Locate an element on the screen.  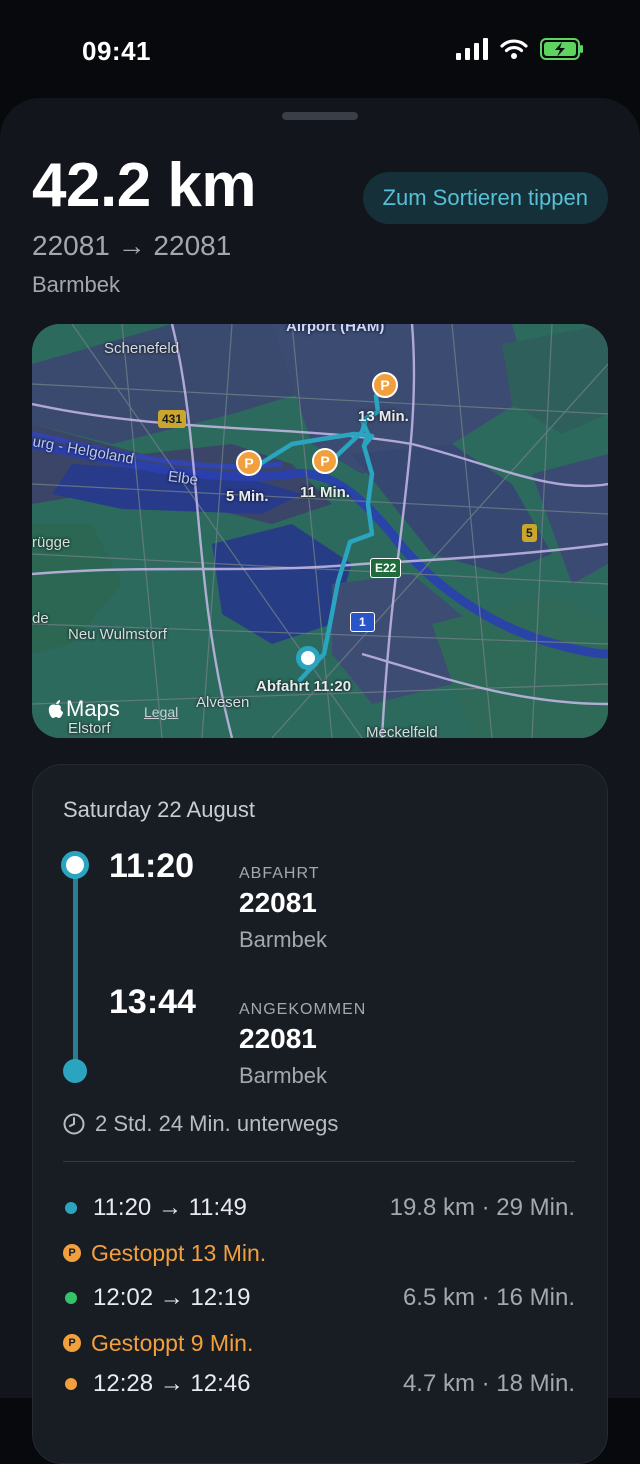
map-label-rugge: rügge is located at coordinates (51, 542).